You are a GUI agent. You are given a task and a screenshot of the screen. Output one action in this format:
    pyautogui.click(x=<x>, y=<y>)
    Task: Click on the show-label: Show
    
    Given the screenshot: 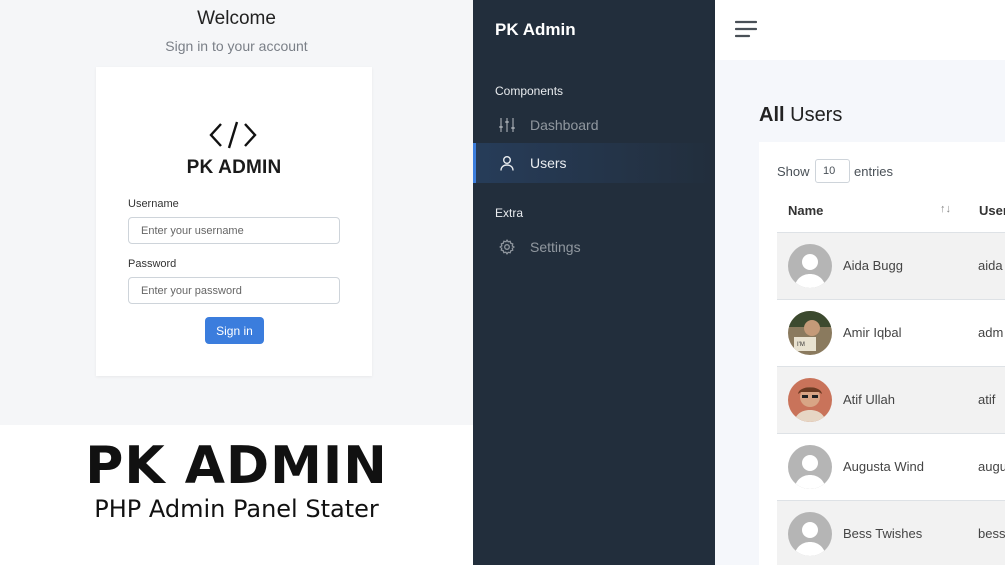 What is the action you would take?
    pyautogui.click(x=793, y=171)
    